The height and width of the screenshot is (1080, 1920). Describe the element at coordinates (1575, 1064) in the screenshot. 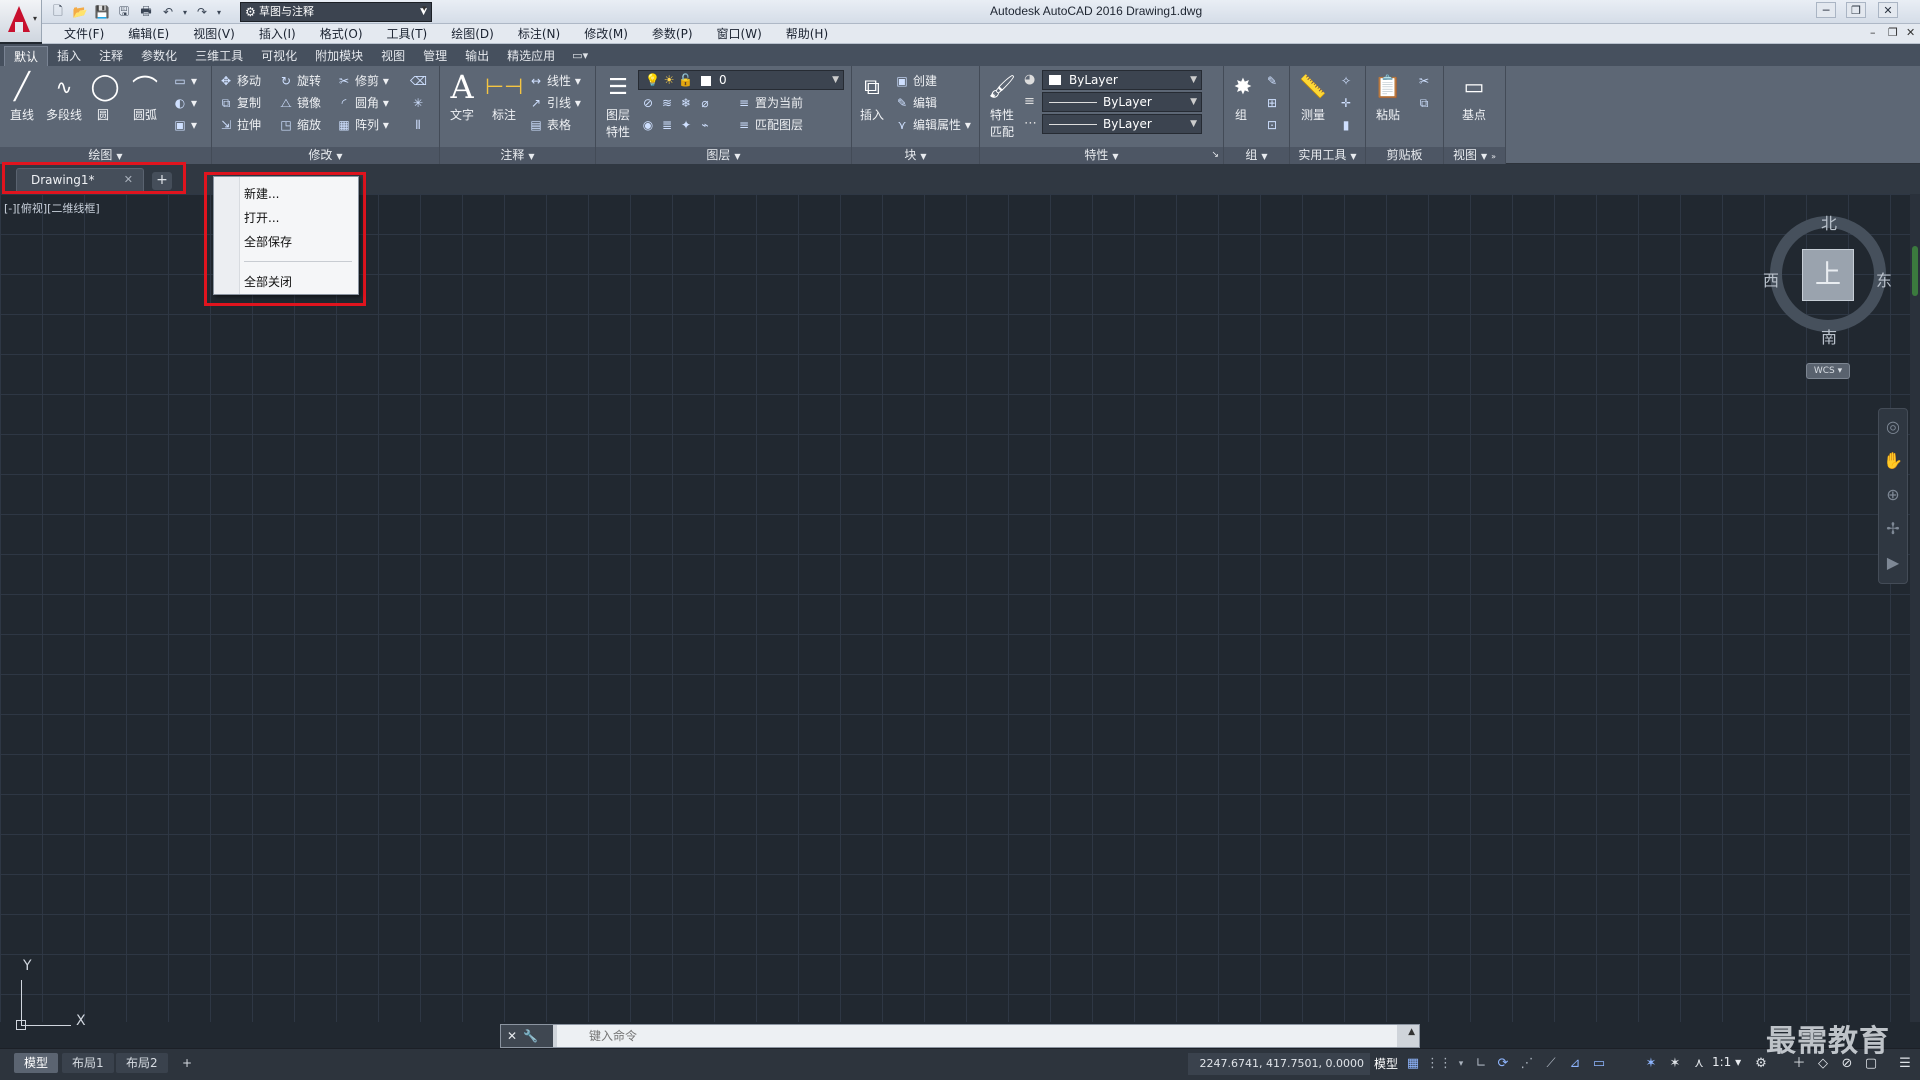

I see `lineweight-toggle-icon: ⊿` at that location.